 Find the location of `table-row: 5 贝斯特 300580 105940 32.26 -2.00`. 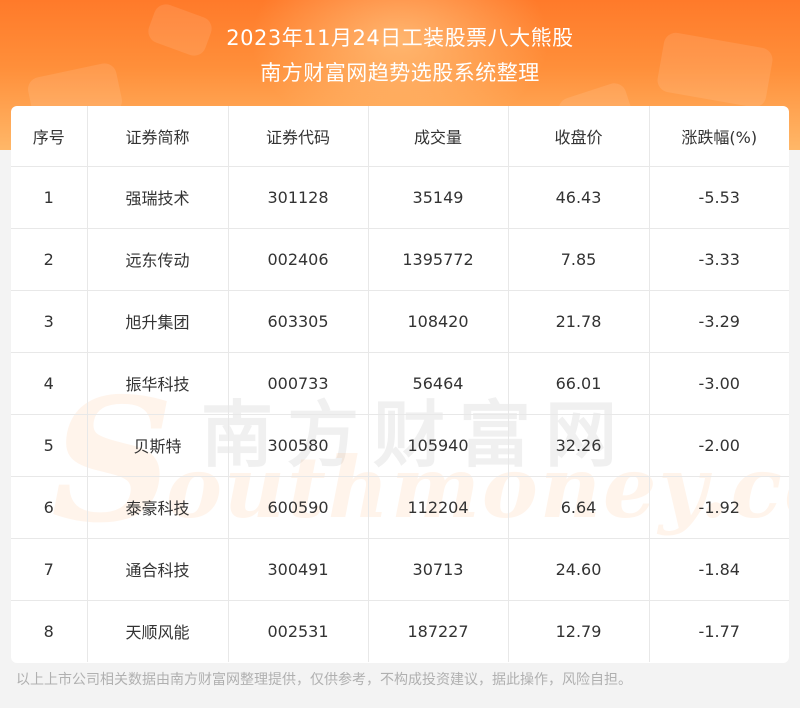

table-row: 5 贝斯特 300580 105940 32.26 -2.00 is located at coordinates (400, 445).